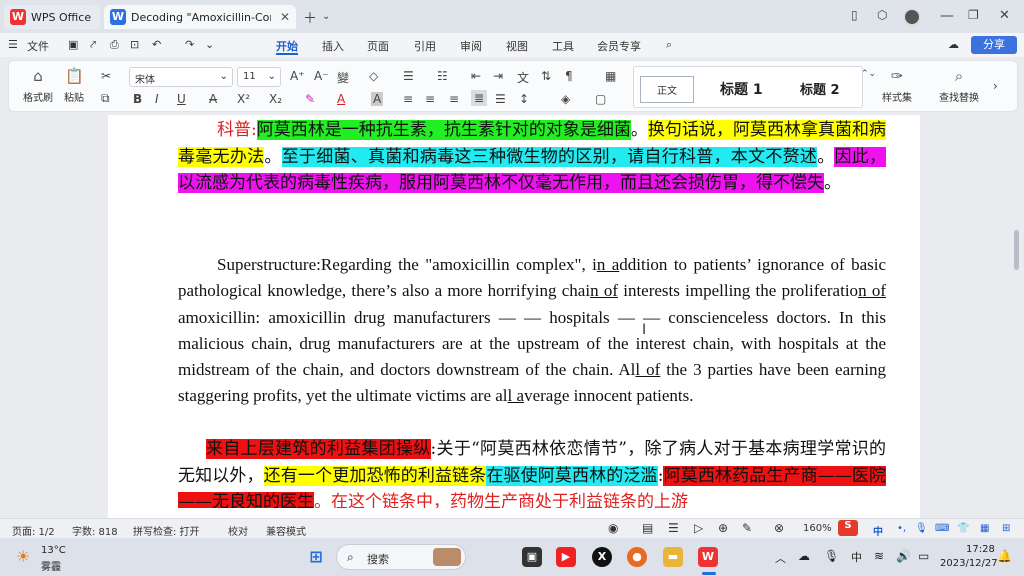  What do you see at coordinates (471, 46) in the screenshot?
I see `menu-review: 审阅` at bounding box center [471, 46].